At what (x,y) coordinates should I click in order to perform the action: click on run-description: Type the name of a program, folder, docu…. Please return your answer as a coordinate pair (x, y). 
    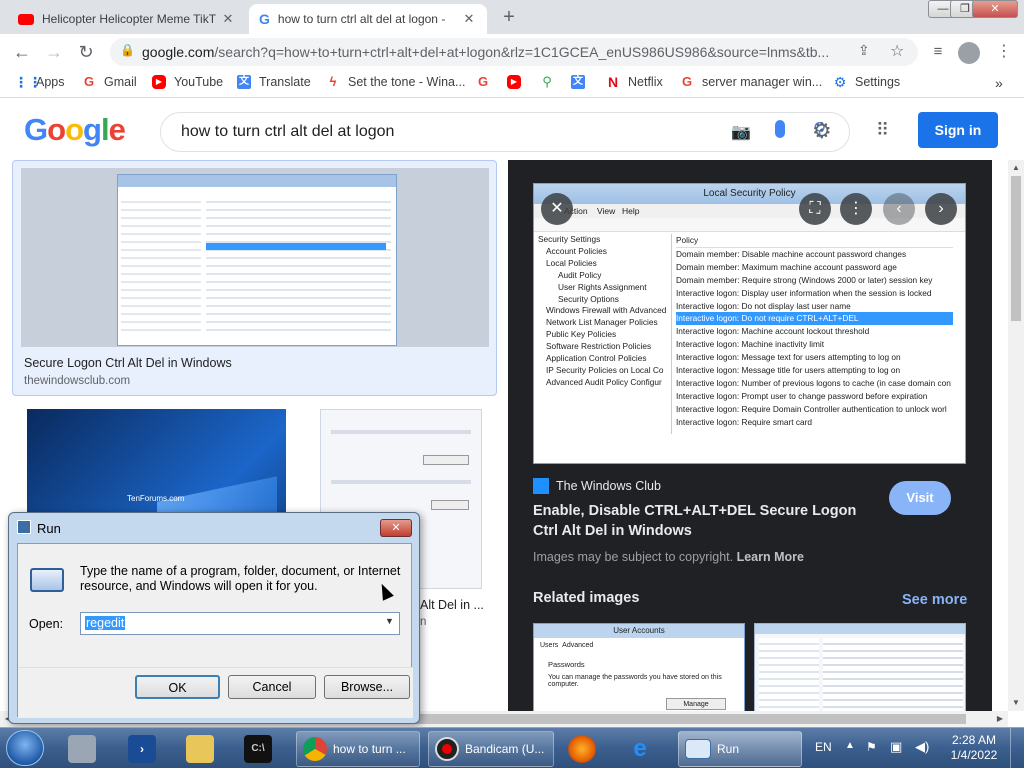
    Looking at the image, I should click on (240, 578).